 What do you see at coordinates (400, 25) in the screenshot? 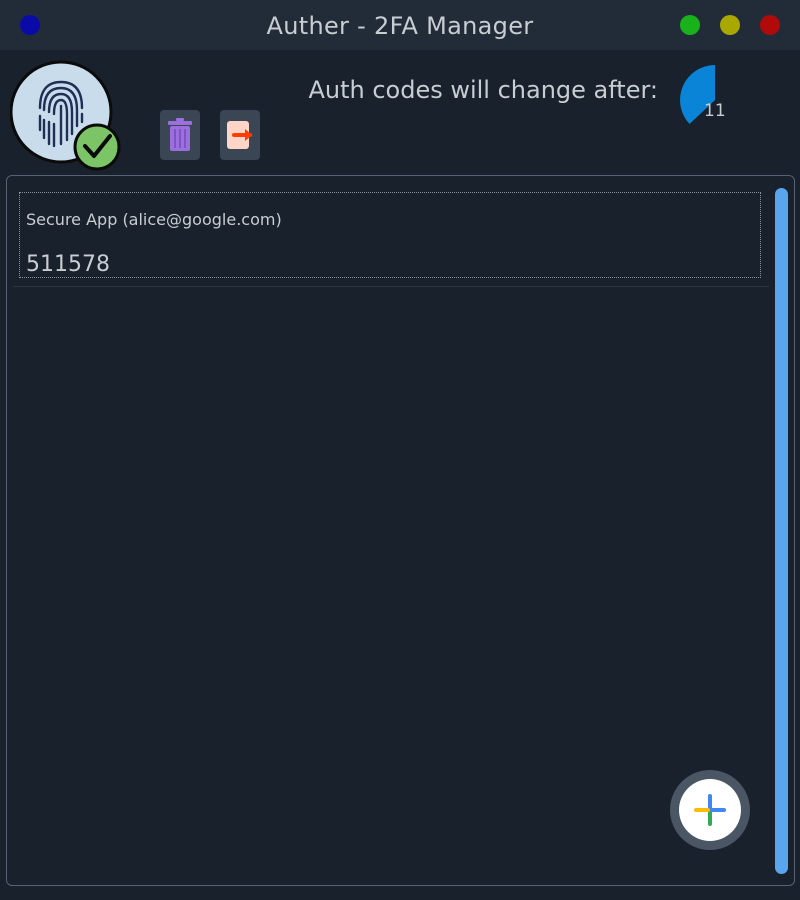
I see `title-bar: Auther - 2FA Manager` at bounding box center [400, 25].